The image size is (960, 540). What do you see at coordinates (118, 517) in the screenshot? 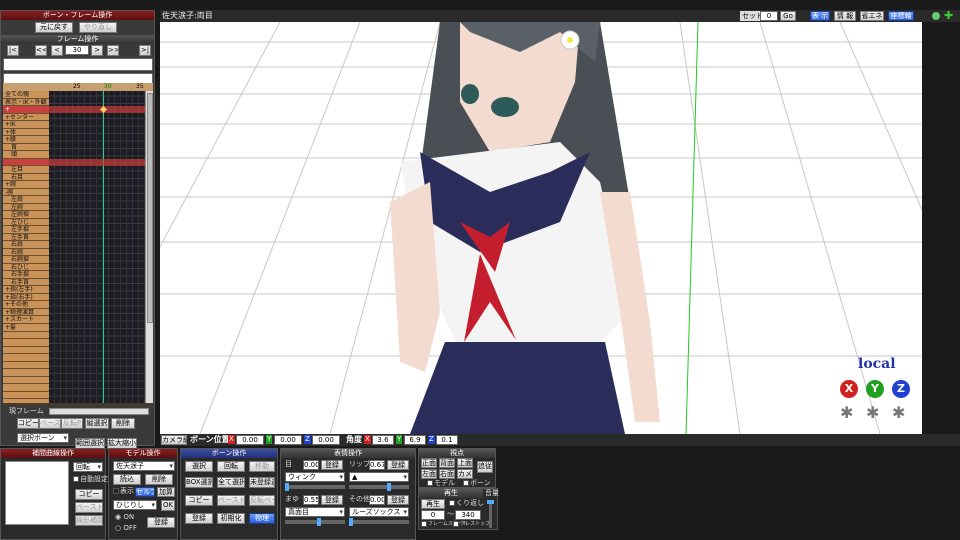
I see `on-radio-icon: ◉` at bounding box center [118, 517].